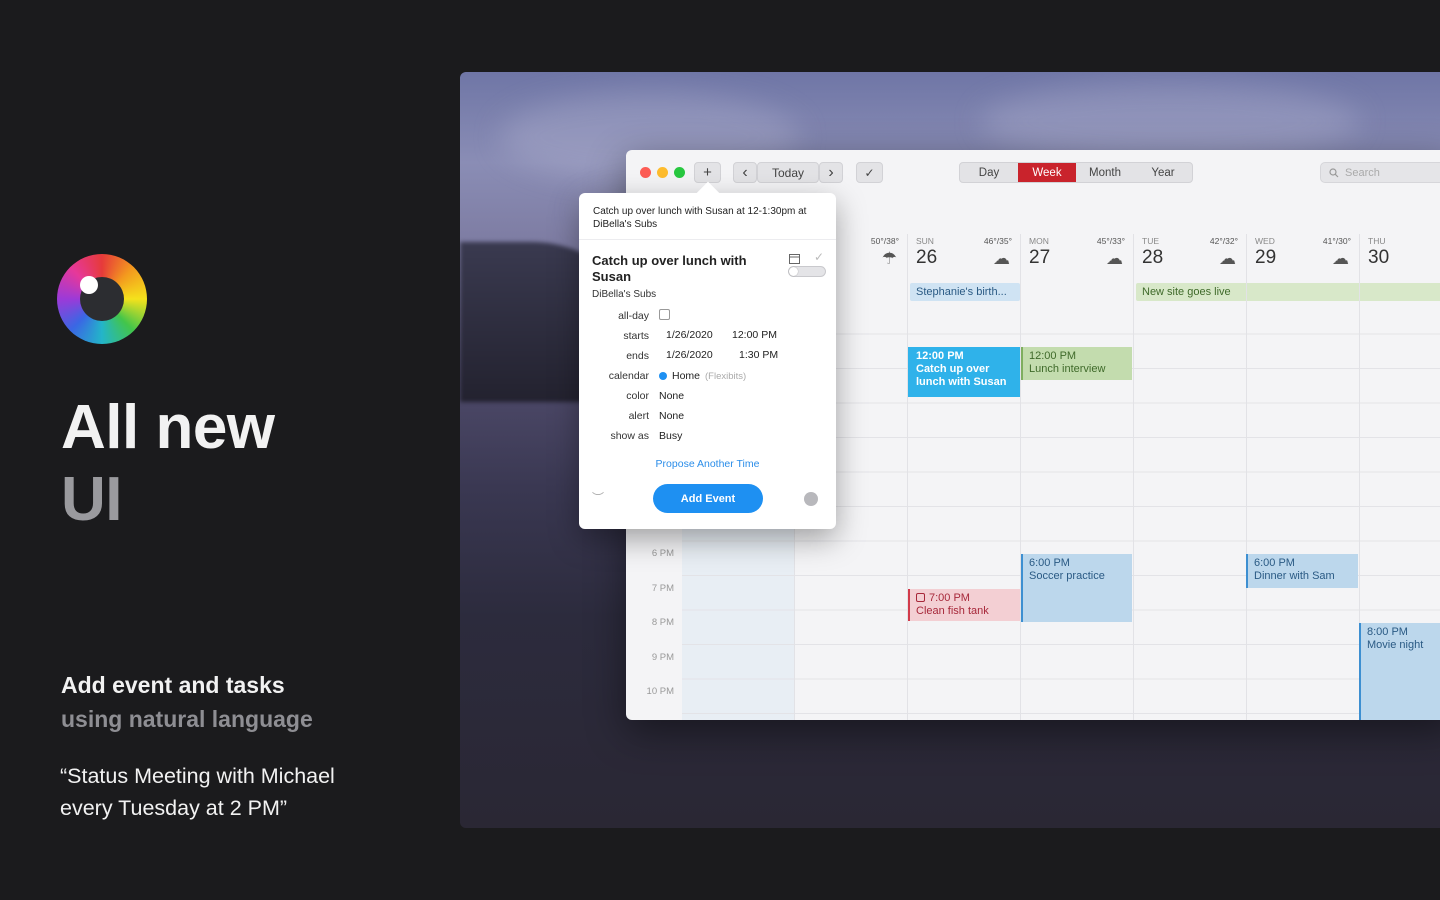 The height and width of the screenshot is (900, 1440). Describe the element at coordinates (1105, 172) in the screenshot. I see `view-month-tab: Month` at that location.